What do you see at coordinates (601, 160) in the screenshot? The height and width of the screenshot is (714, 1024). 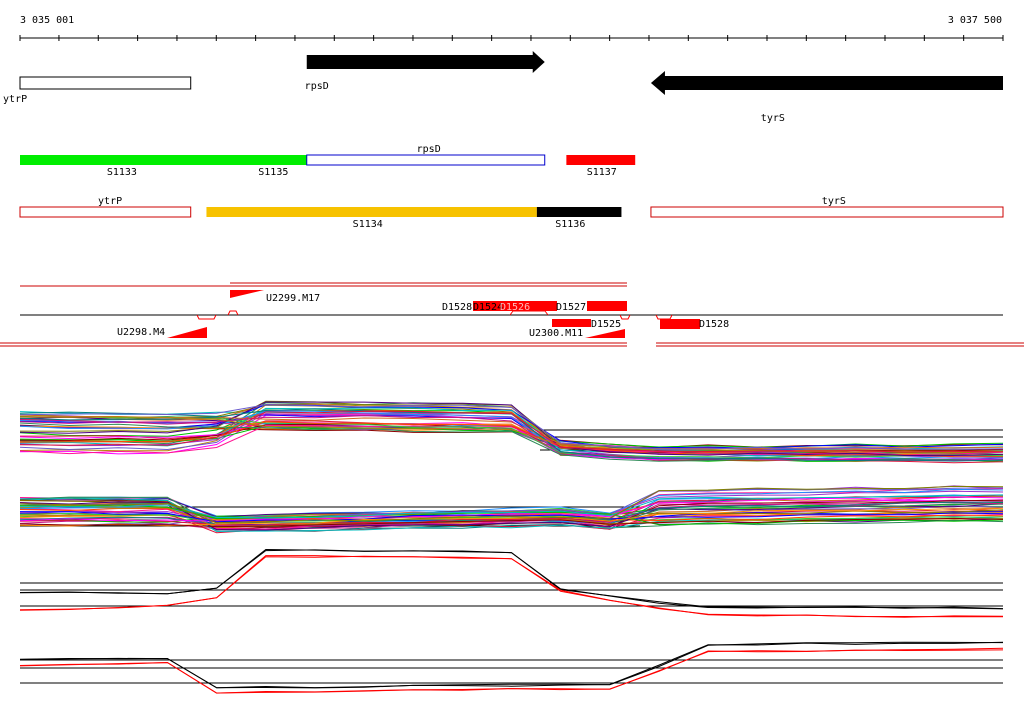 I see `row1-segment-S1137` at bounding box center [601, 160].